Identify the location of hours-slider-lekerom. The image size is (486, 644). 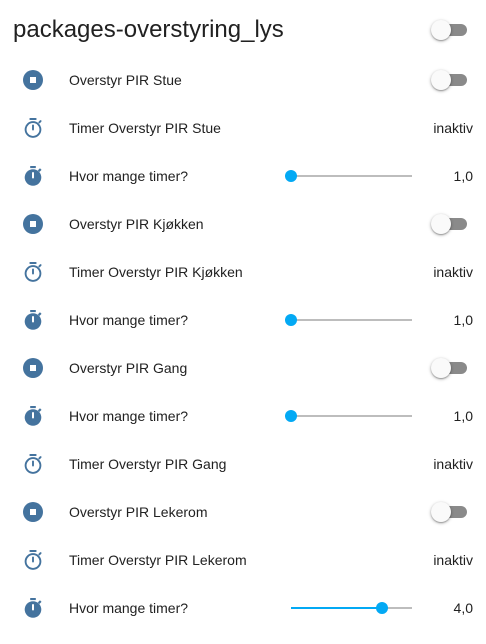
(351, 608).